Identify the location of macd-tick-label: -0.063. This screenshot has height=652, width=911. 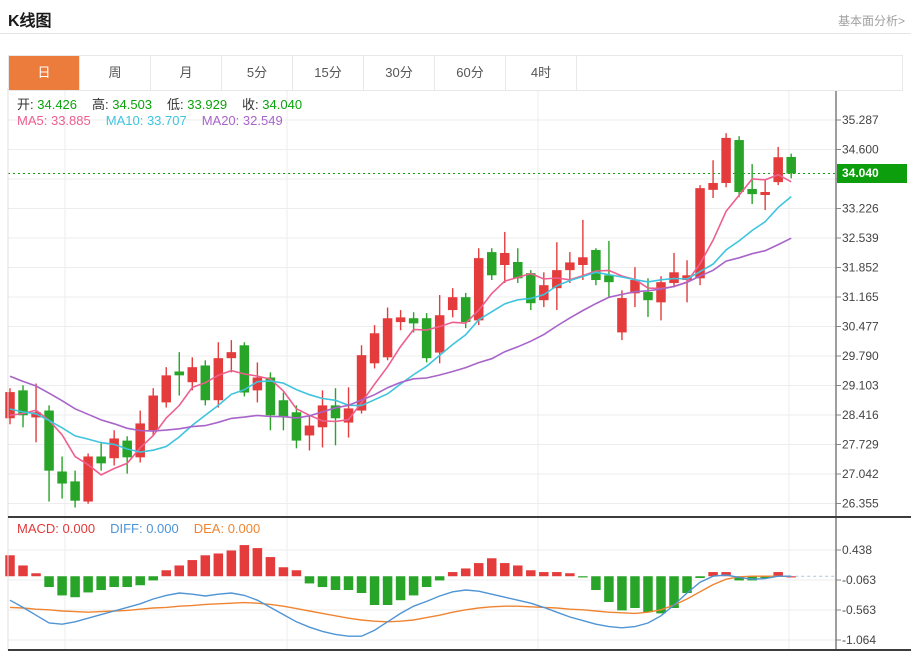
(859, 580).